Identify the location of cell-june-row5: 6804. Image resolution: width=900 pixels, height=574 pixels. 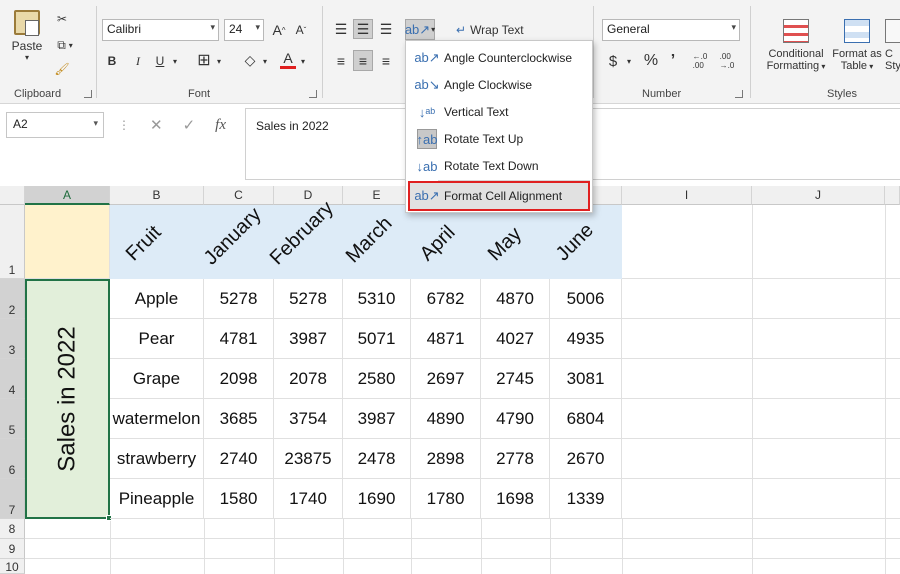
(586, 419).